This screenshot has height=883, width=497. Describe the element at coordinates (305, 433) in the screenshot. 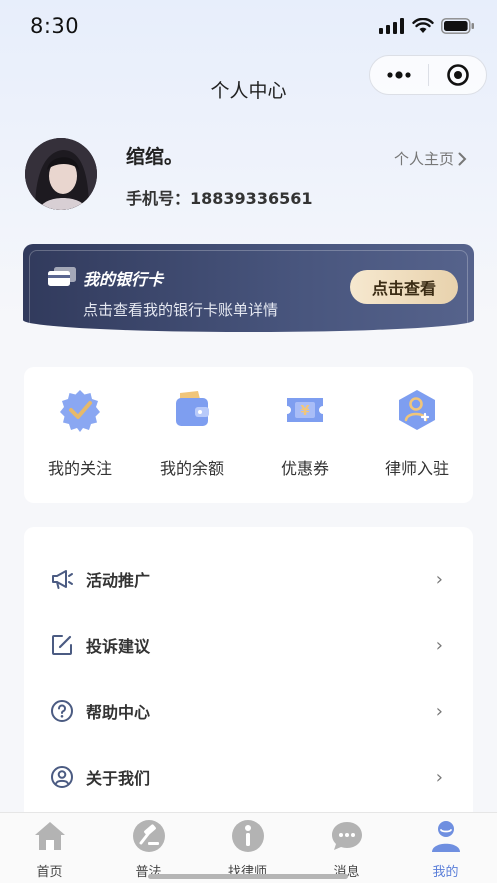

I see `quick-action-coupons: ¥ 优惠券` at that location.